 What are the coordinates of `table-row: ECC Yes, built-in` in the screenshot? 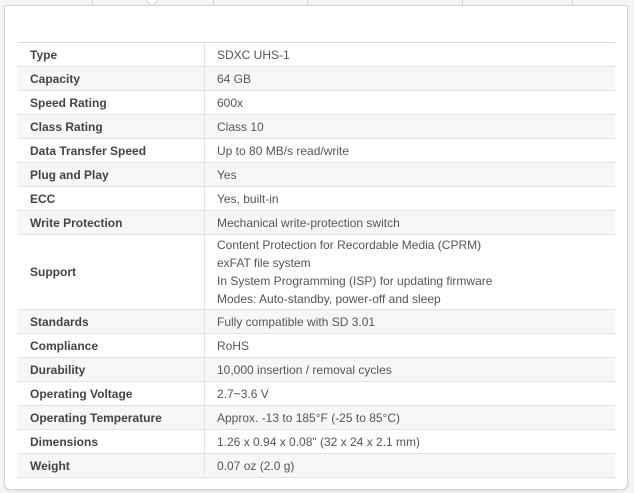 It's located at (316, 198).